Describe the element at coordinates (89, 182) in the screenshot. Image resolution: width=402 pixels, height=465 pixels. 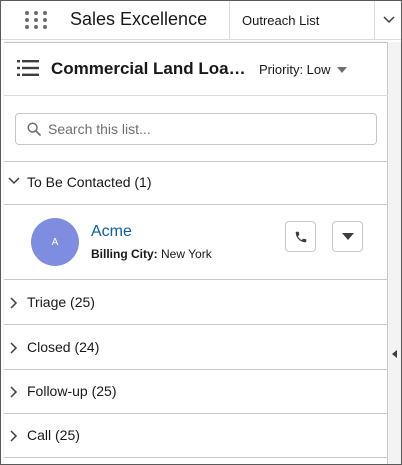
I see `section-label: To Be Contacted (1)` at that location.